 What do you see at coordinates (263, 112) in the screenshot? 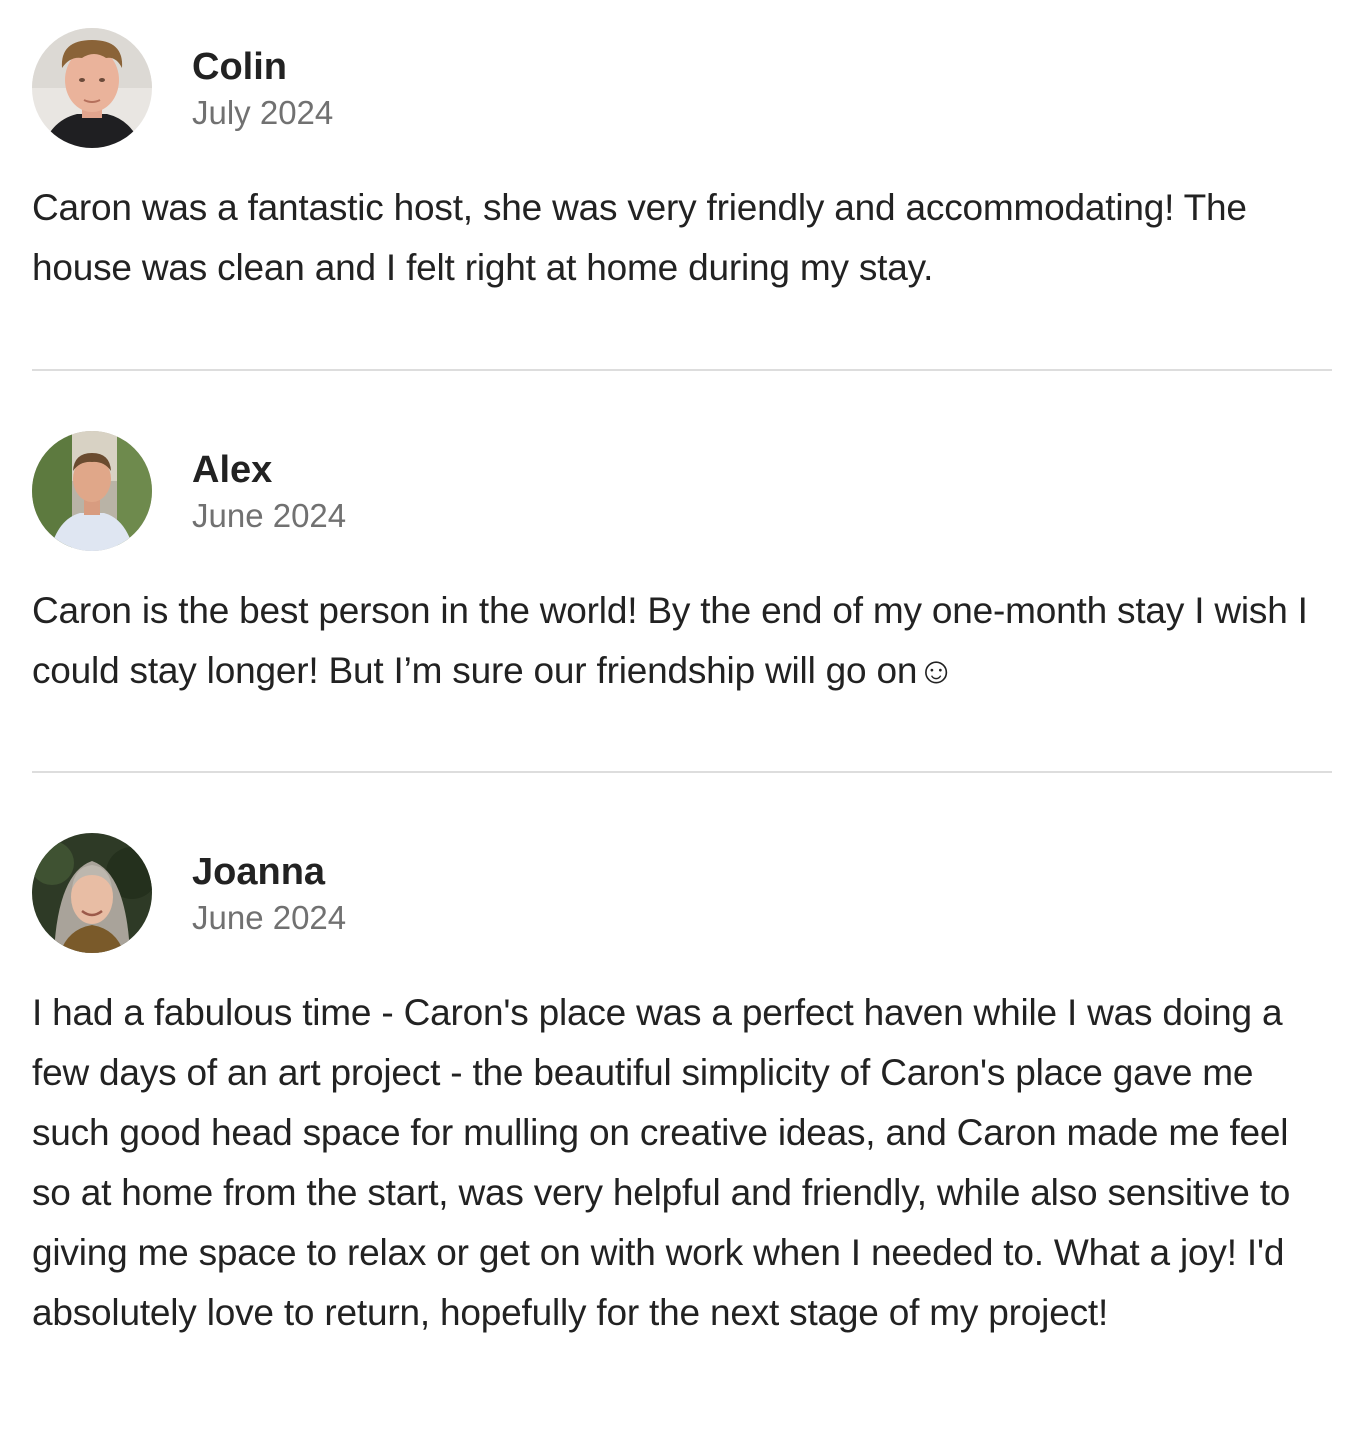
I see `review-date: July 2024` at bounding box center [263, 112].